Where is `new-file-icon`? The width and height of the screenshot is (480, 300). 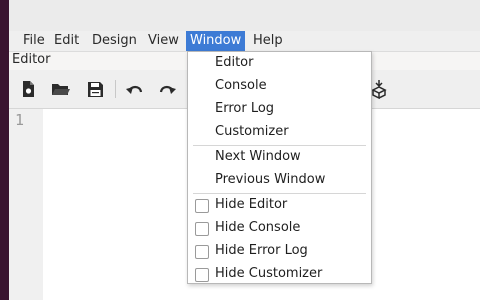
new-file-icon is located at coordinates (28, 89).